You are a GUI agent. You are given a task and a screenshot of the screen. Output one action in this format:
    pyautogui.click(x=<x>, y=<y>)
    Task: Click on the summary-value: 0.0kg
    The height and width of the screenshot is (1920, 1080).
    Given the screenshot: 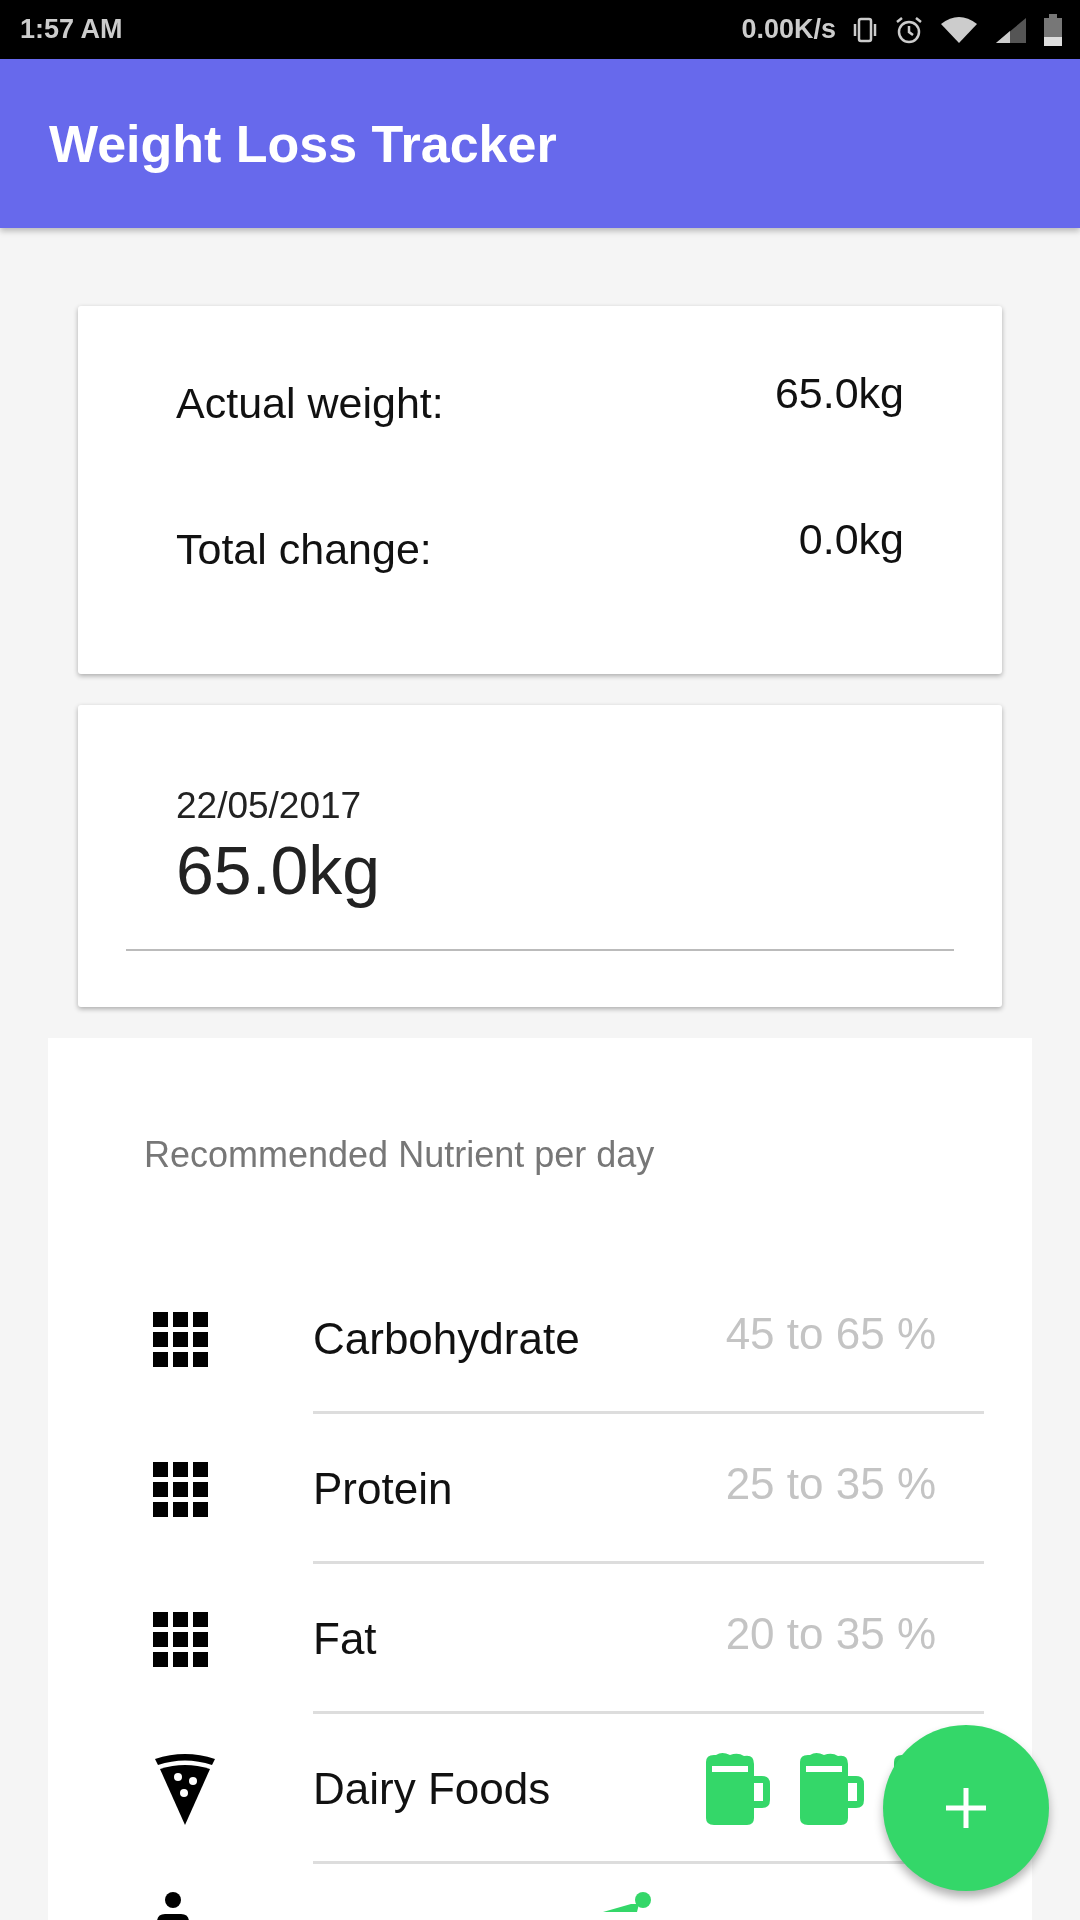 What is the action you would take?
    pyautogui.click(x=851, y=539)
    